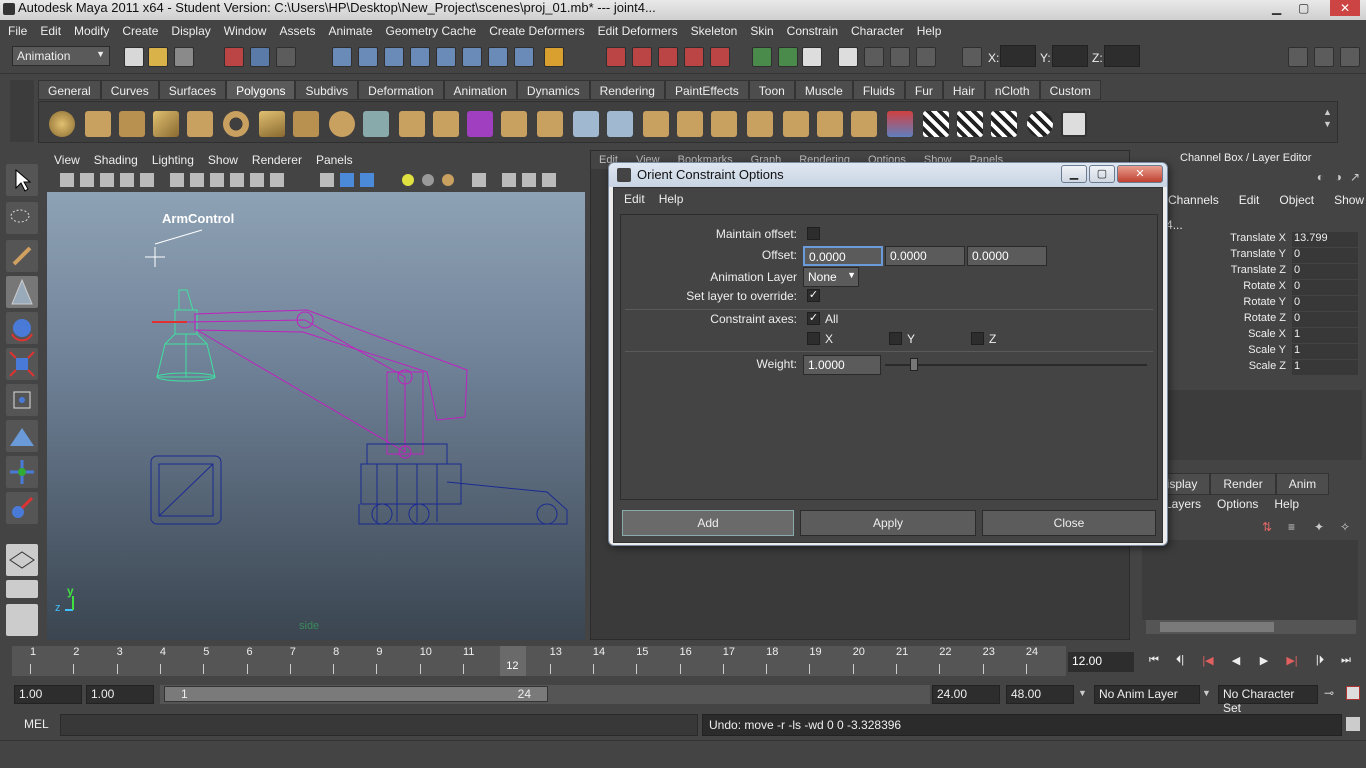 Image resolution: width=1366 pixels, height=768 pixels. Describe the element at coordinates (22, 560) in the screenshot. I see `single-perspective-icon` at that location.